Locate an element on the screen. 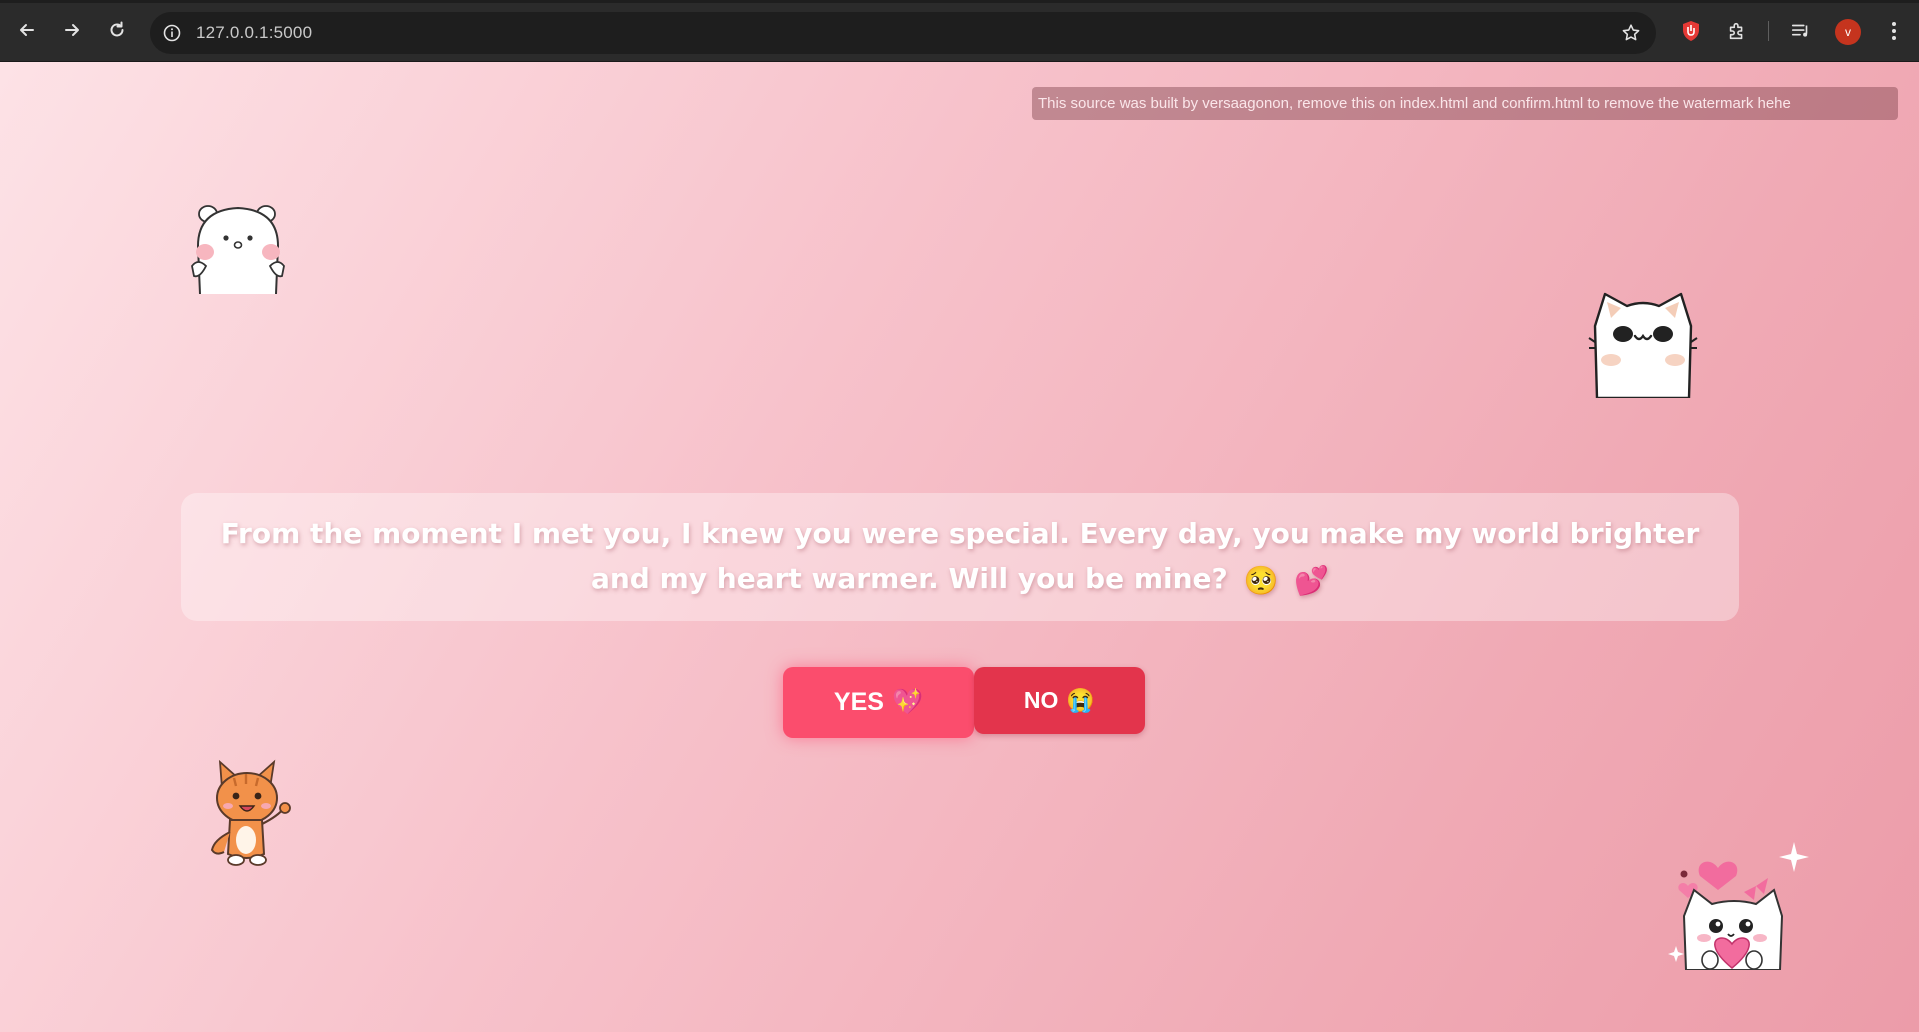  extension-red-icon is located at coordinates (1691, 31).